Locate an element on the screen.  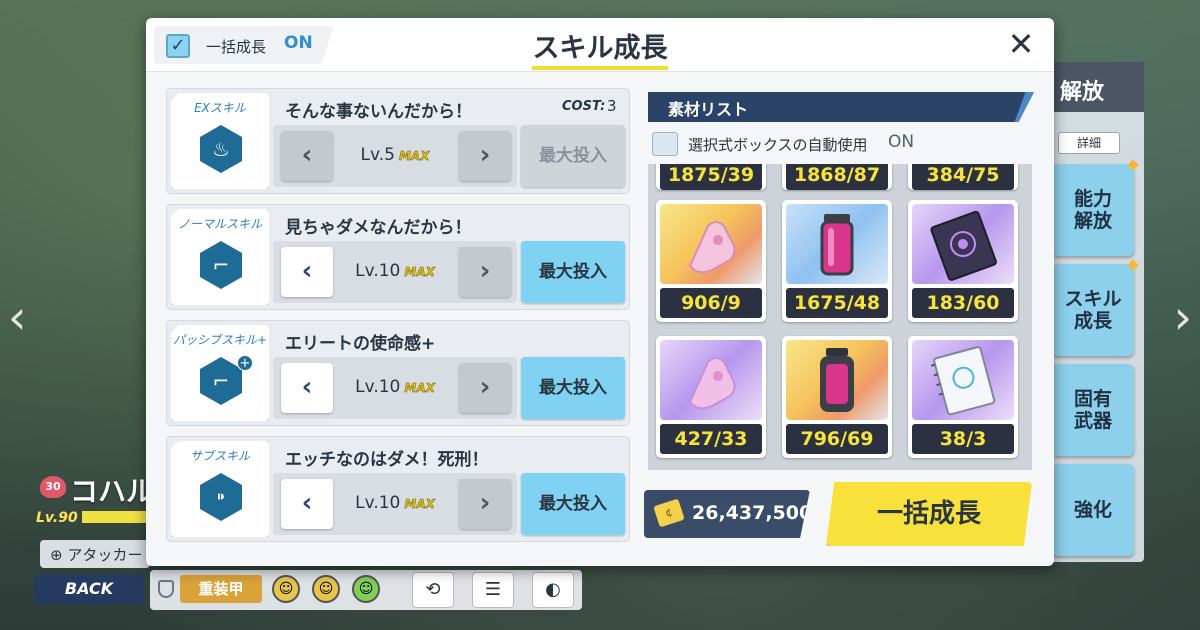
skill-icon-card: EXスキル ♨ is located at coordinates (220, 141).